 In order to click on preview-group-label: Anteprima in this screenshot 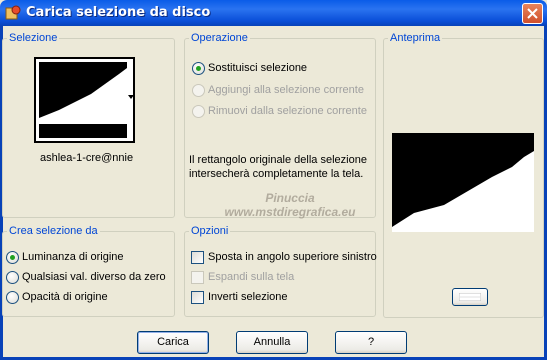, I will do `click(415, 38)`.